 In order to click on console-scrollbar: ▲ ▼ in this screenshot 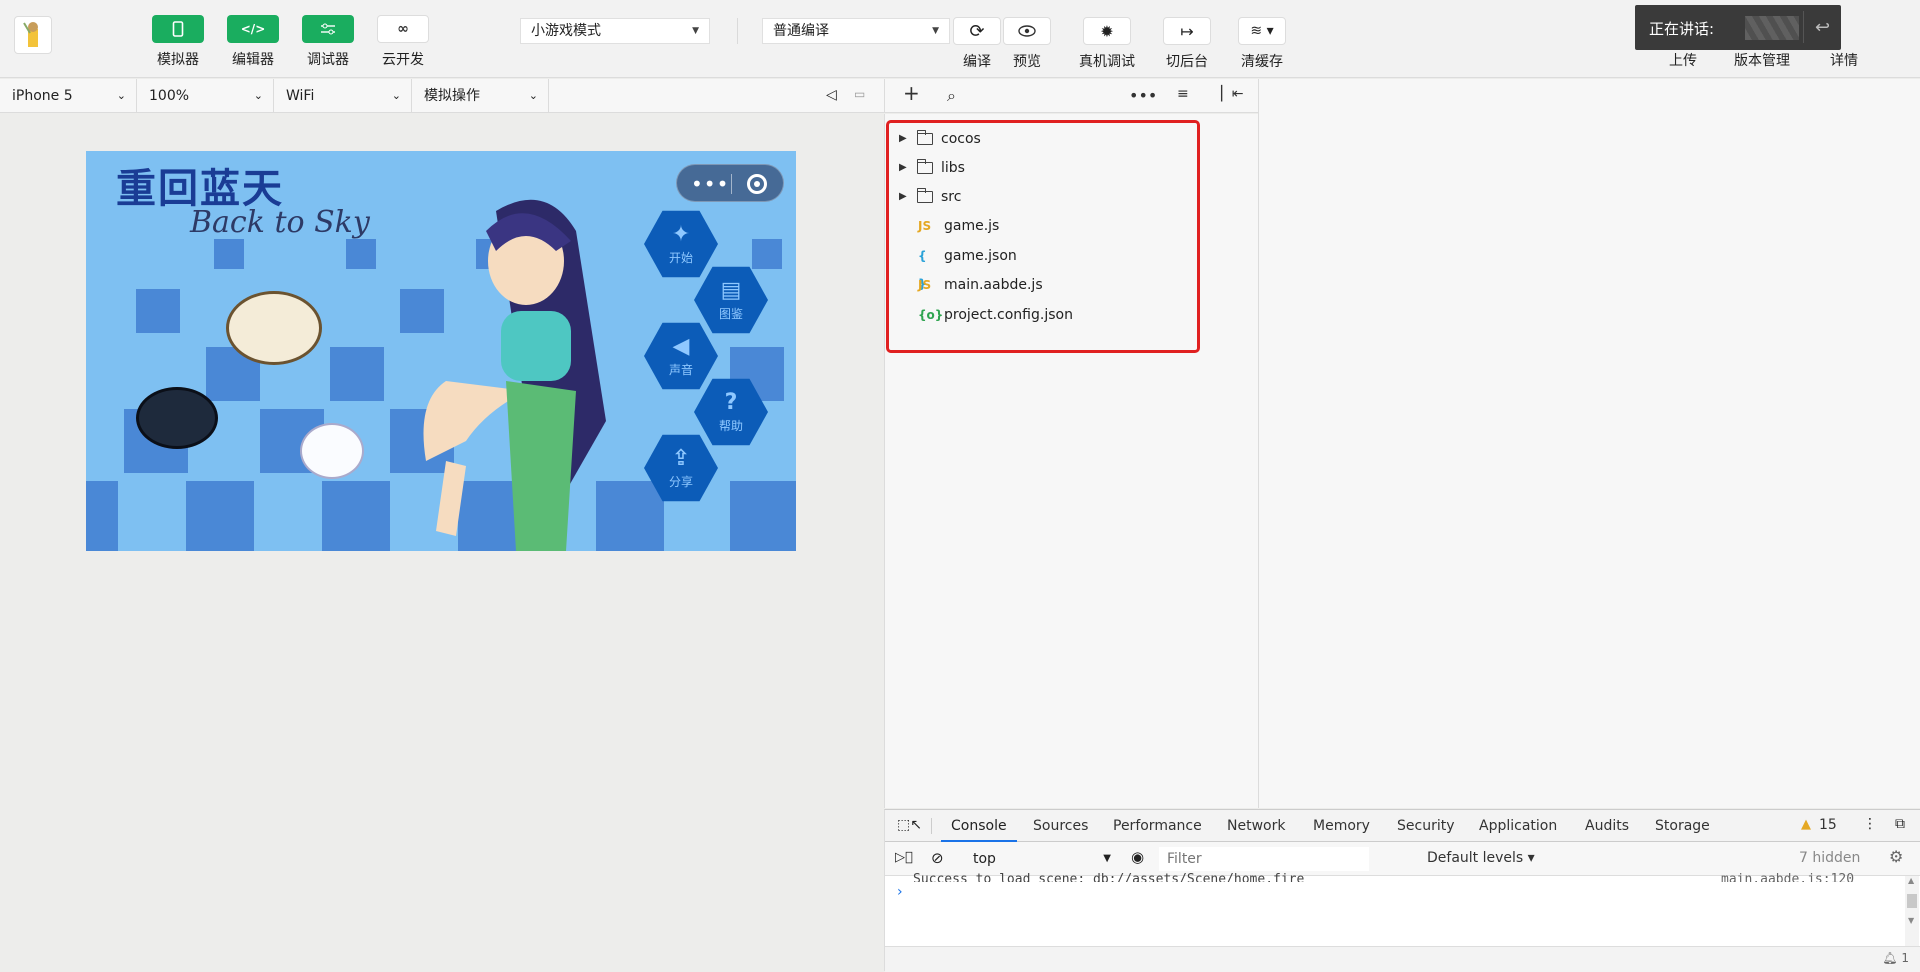, I will do `click(1912, 911)`.